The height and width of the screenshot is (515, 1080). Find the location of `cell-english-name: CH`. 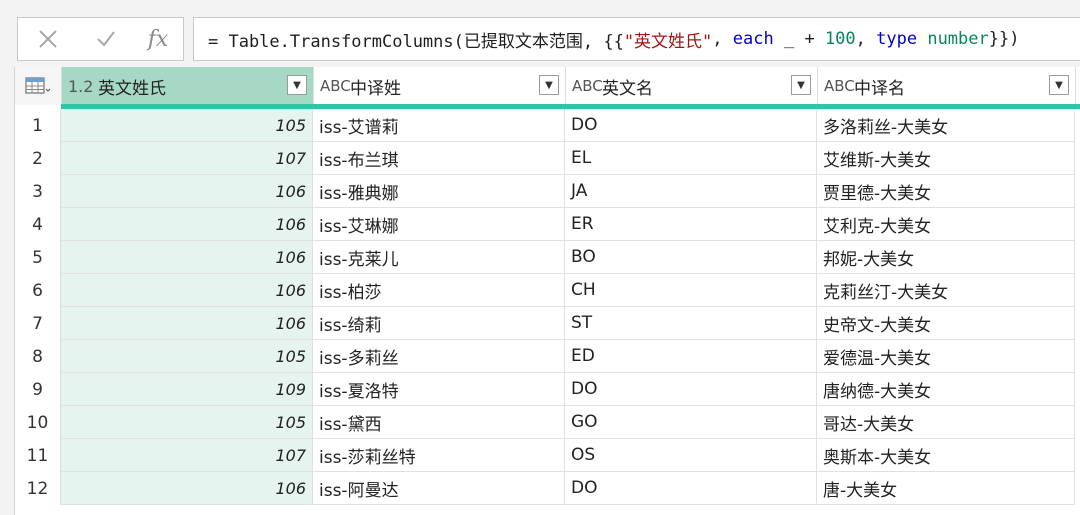

cell-english-name: CH is located at coordinates (691, 290).